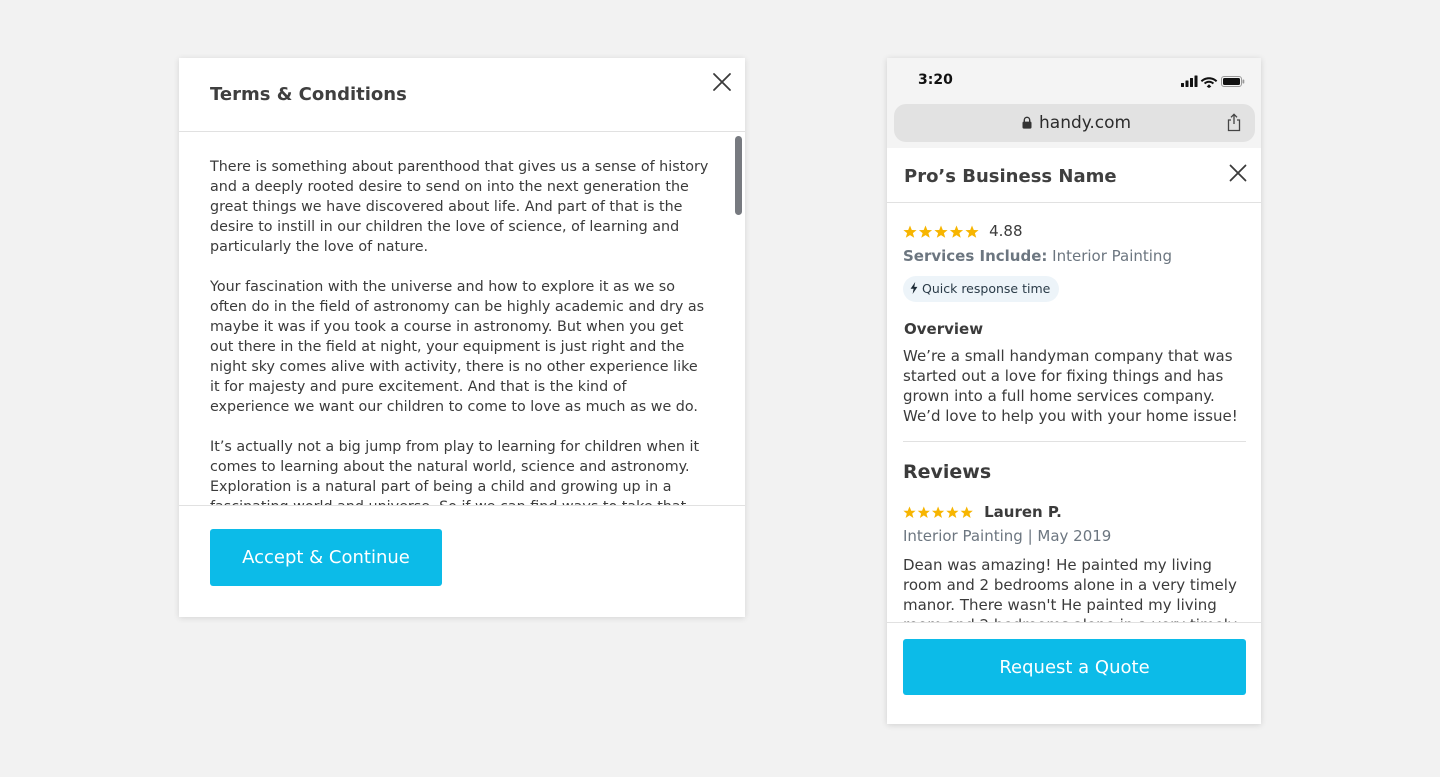  I want to click on signal-icon, so click(1189, 81).